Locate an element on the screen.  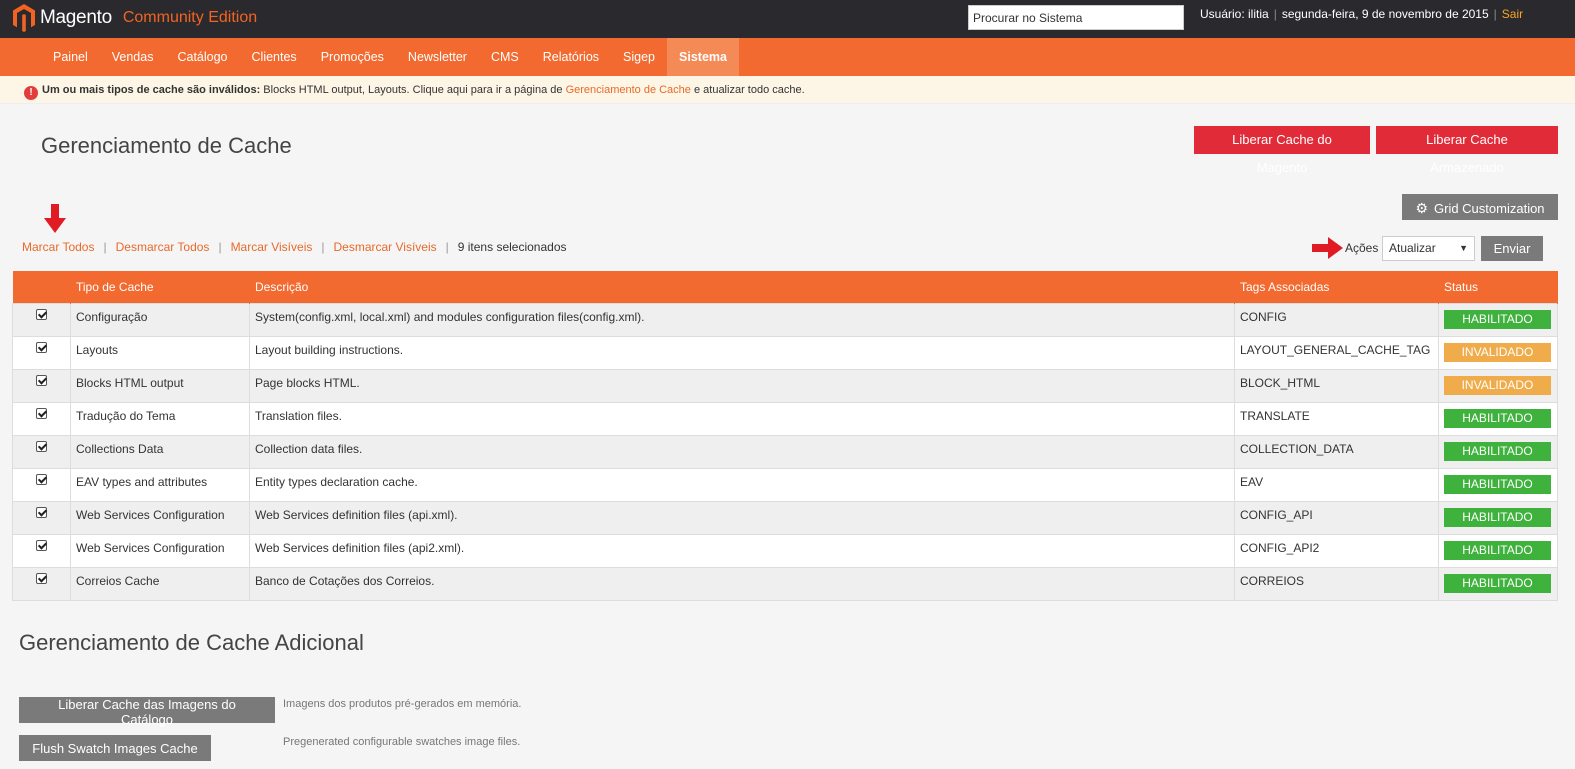
annotation-arrow-down-icon is located at coordinates (55, 218).